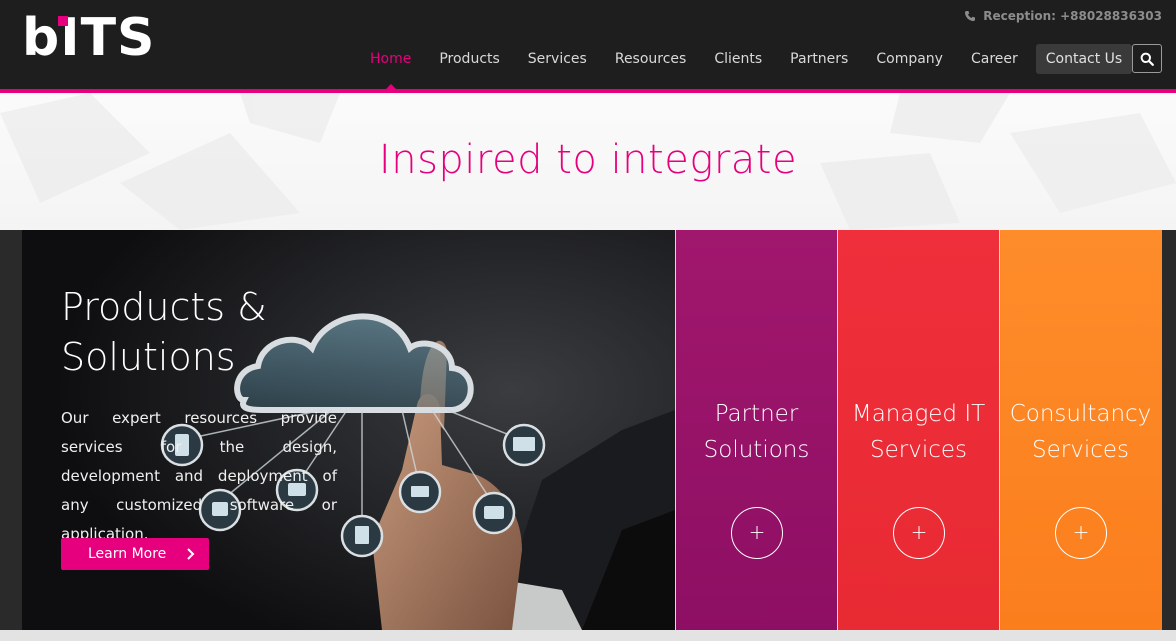  What do you see at coordinates (63, 21) in the screenshot?
I see `logo-dot` at bounding box center [63, 21].